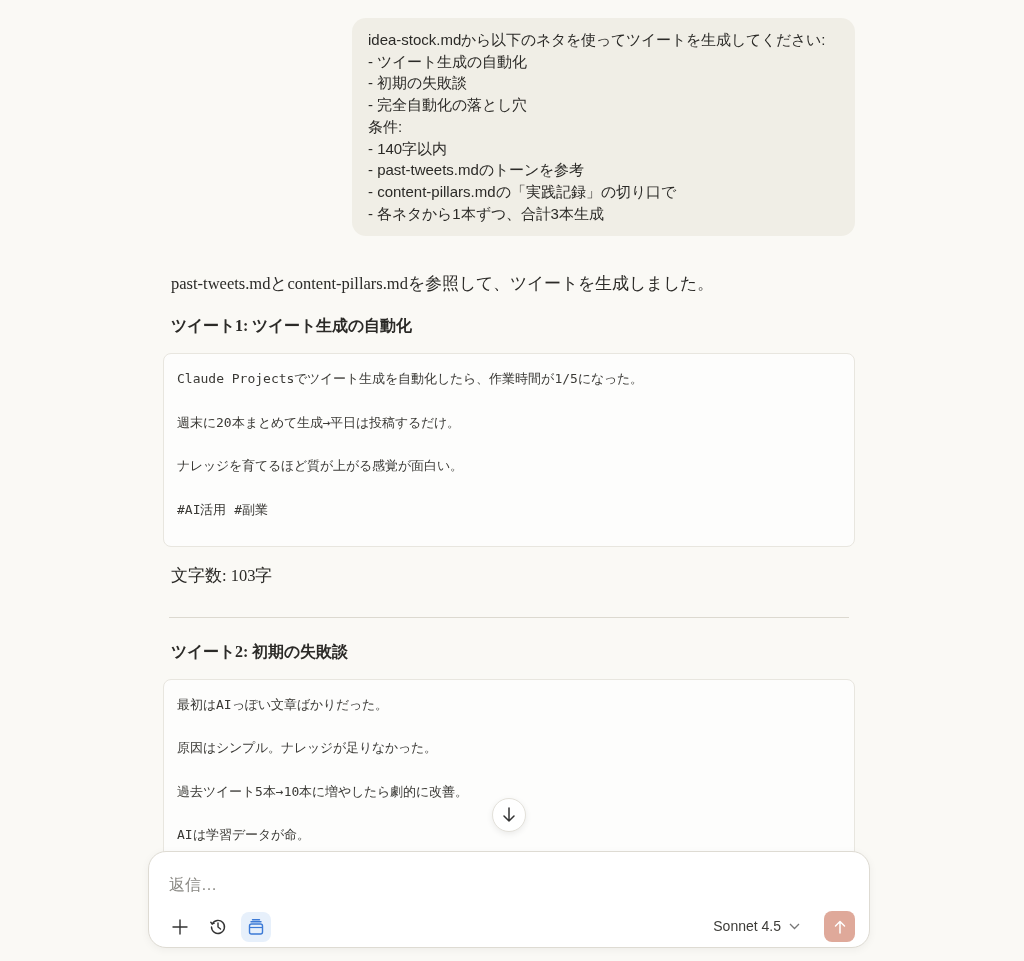 The width and height of the screenshot is (1024, 961). What do you see at coordinates (292, 326) in the screenshot?
I see `section-heading: ツイート1: ツイート生成の自動化` at bounding box center [292, 326].